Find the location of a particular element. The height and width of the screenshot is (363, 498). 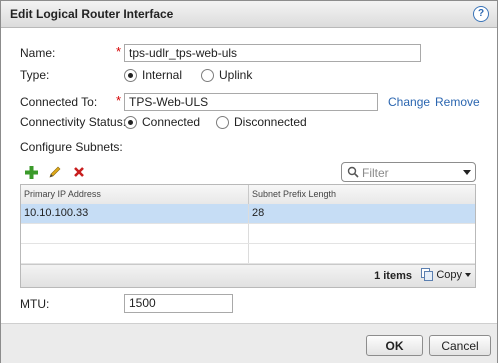

table-row: 10.10.100.33 28 is located at coordinates (248, 214).